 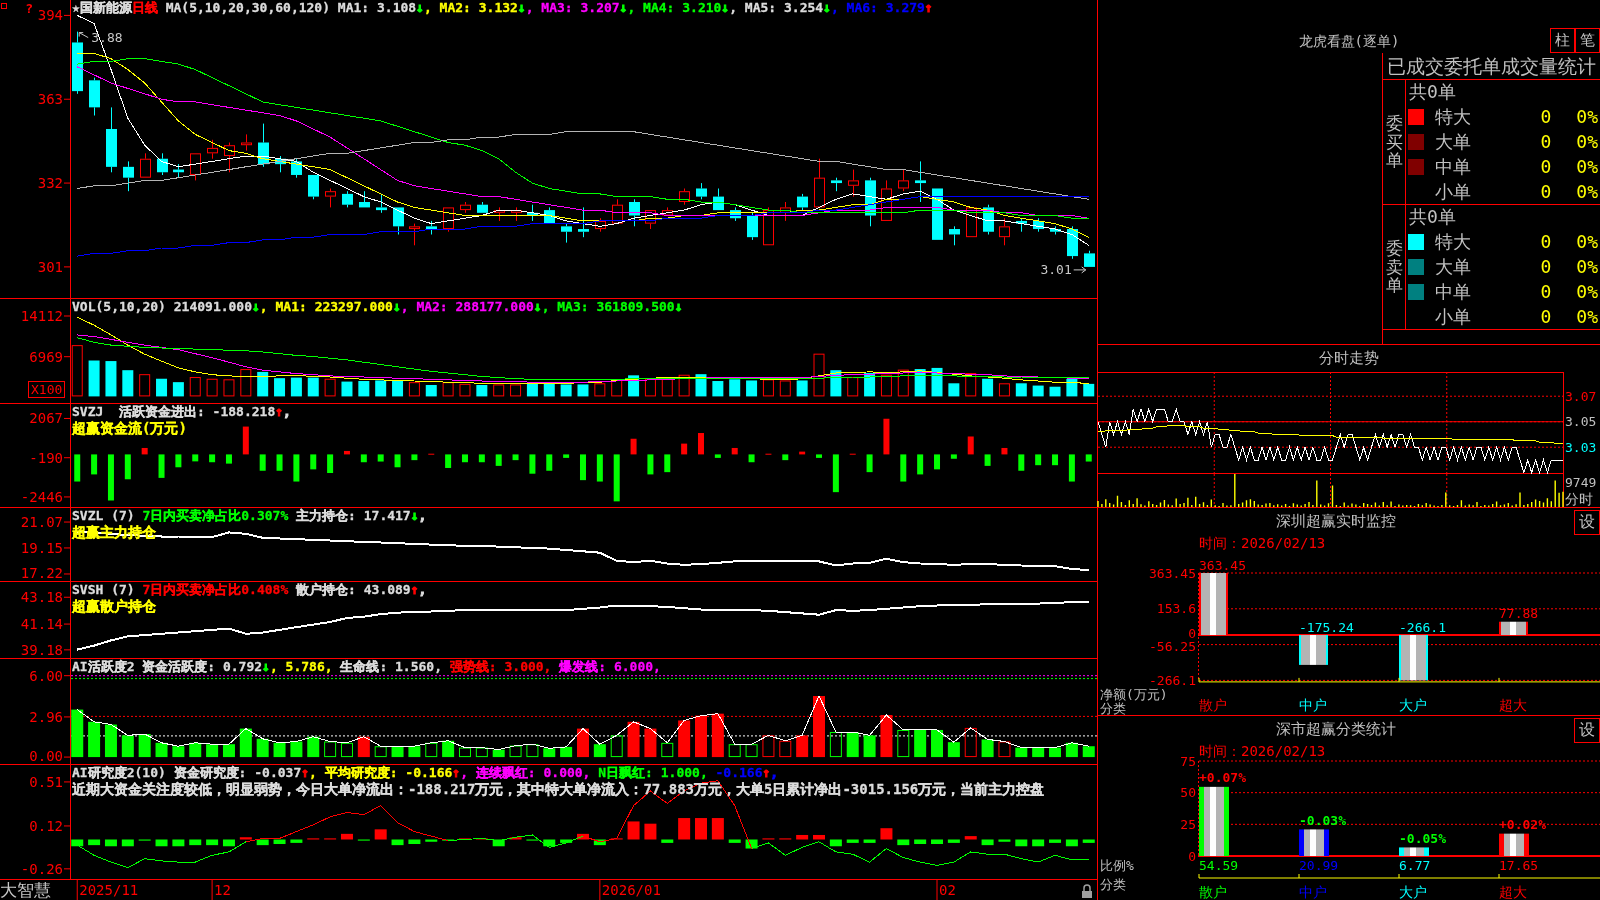 I want to click on legend-text: , MA4: 3.210, so click(x=674, y=7).